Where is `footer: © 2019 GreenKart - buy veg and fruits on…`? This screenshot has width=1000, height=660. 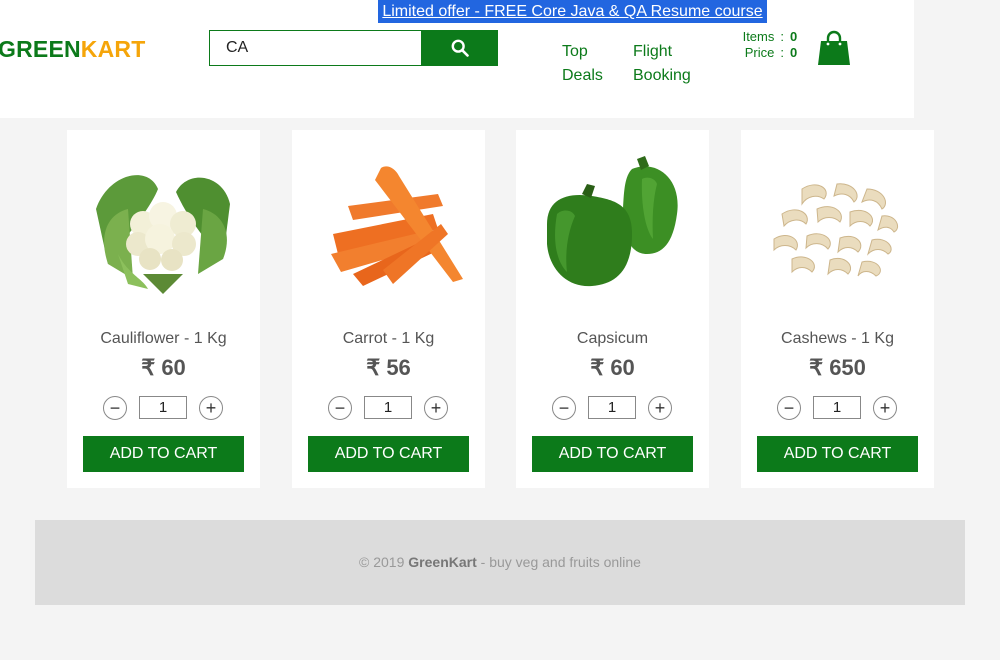
footer: © 2019 GreenKart - buy veg and fruits on… is located at coordinates (500, 562).